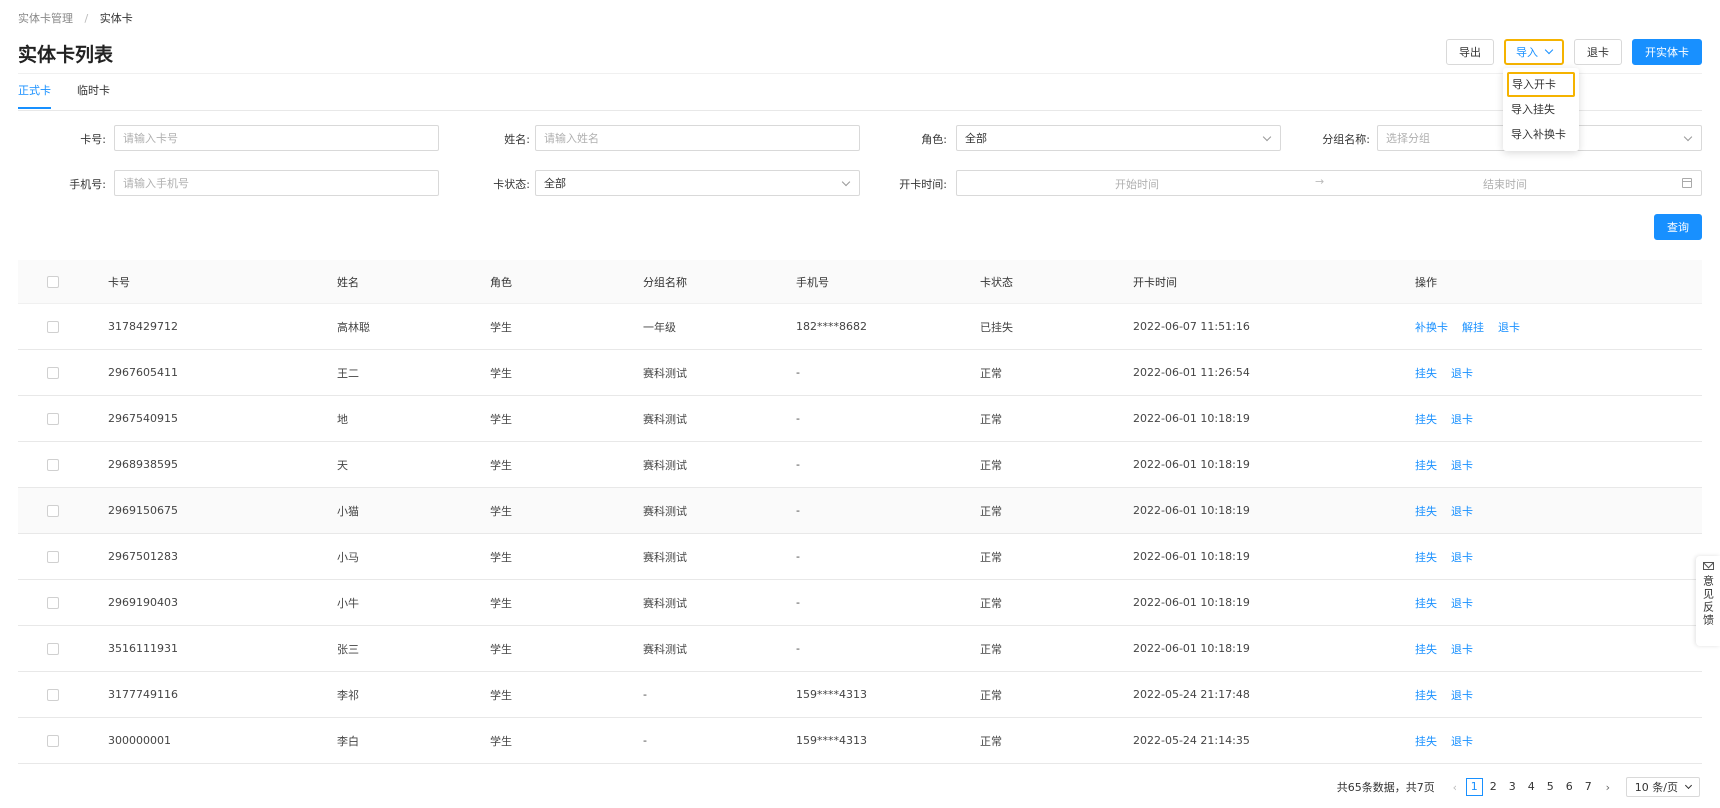 The height and width of the screenshot is (808, 1720). I want to click on start-time-placeholder: 开始时间, so click(1137, 184).